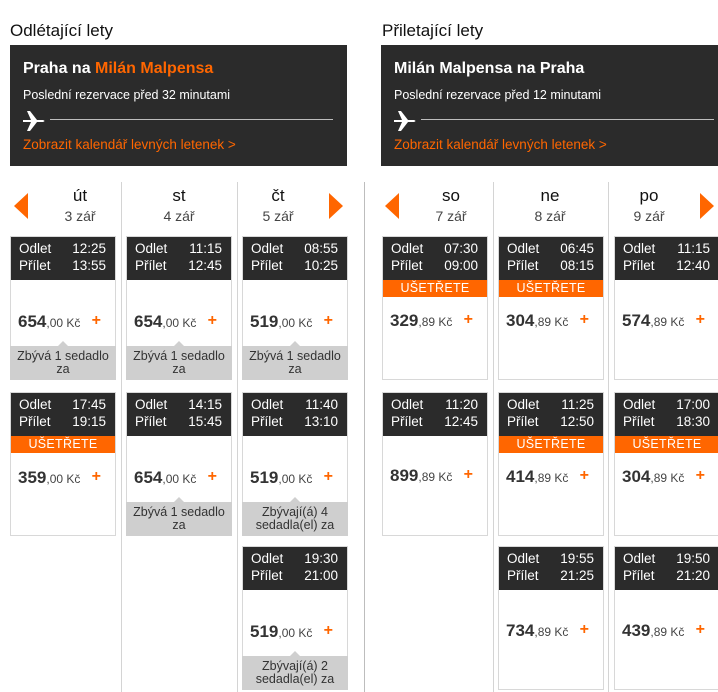  What do you see at coordinates (461, 404) in the screenshot?
I see `departure-time: 11:20` at bounding box center [461, 404].